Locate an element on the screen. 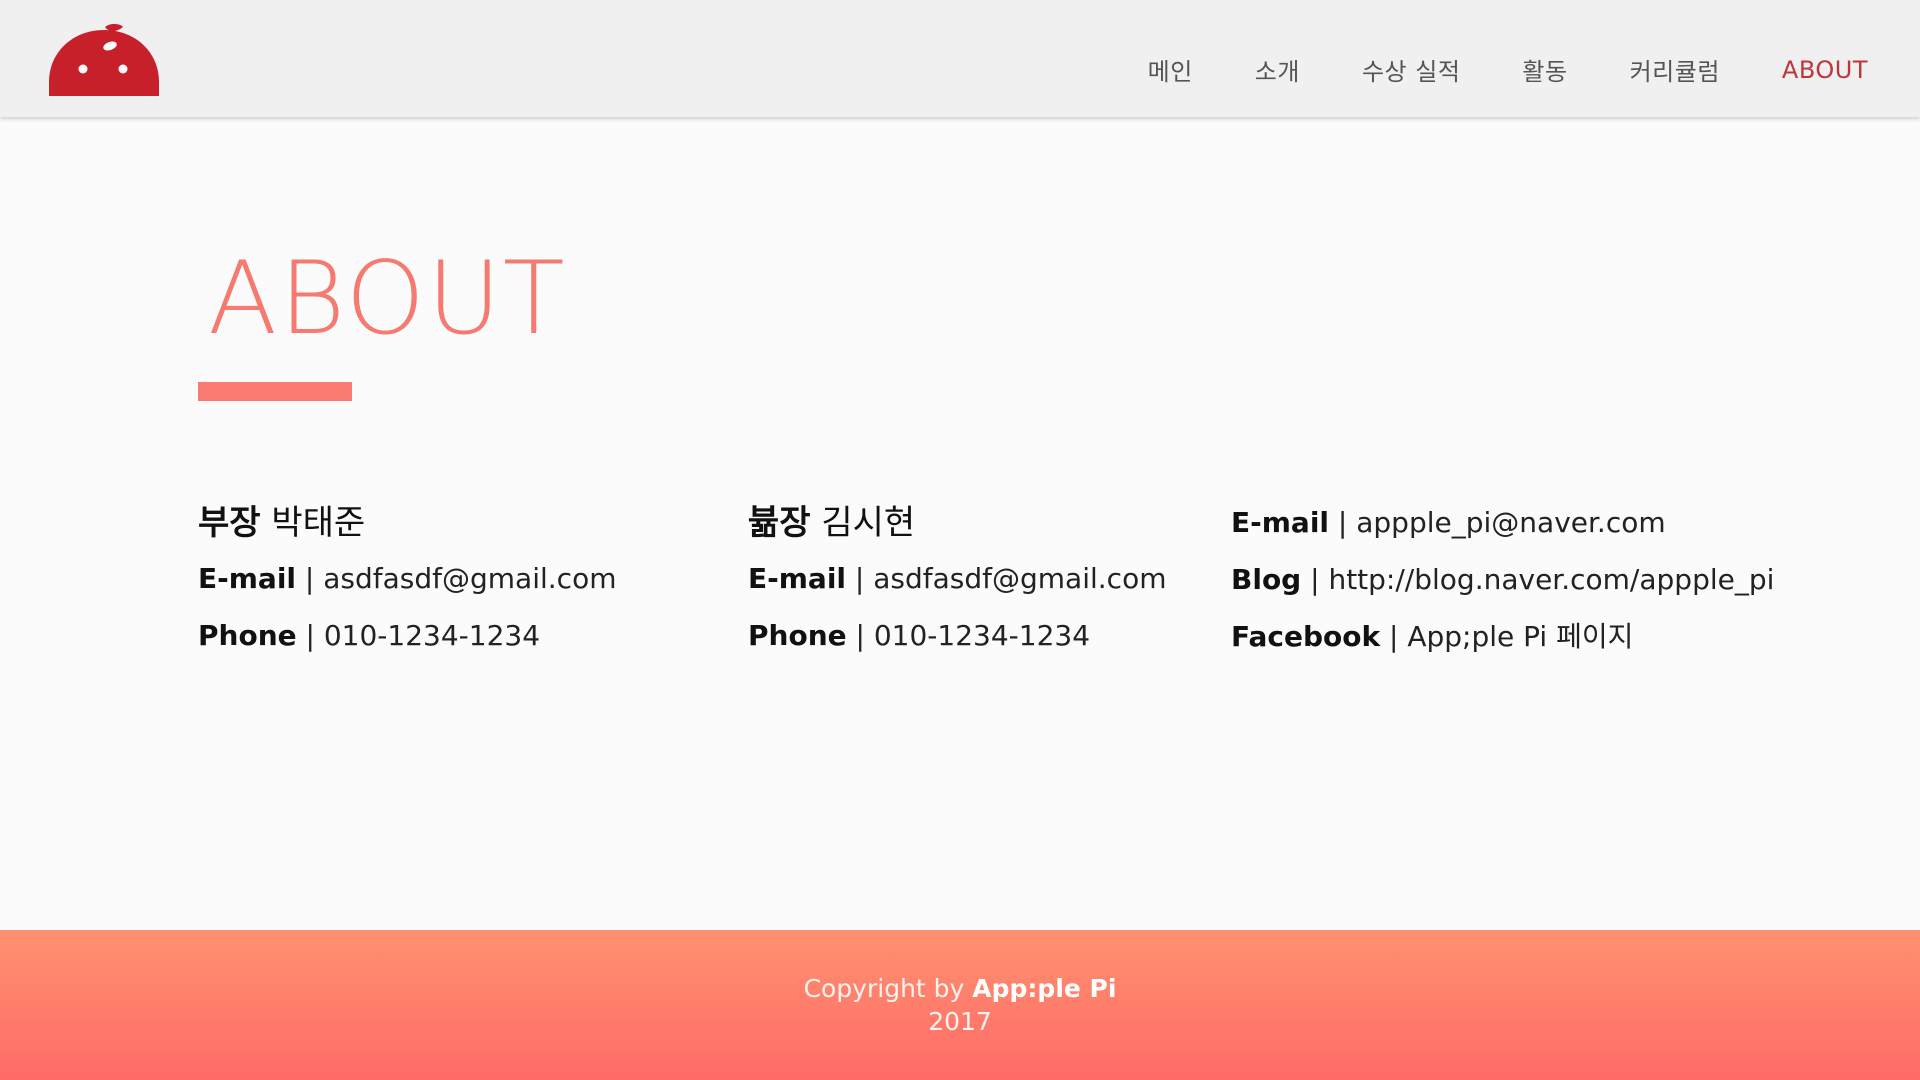 This screenshot has width=1920, height=1080. nav-item-main: 메인 is located at coordinates (1170, 69).